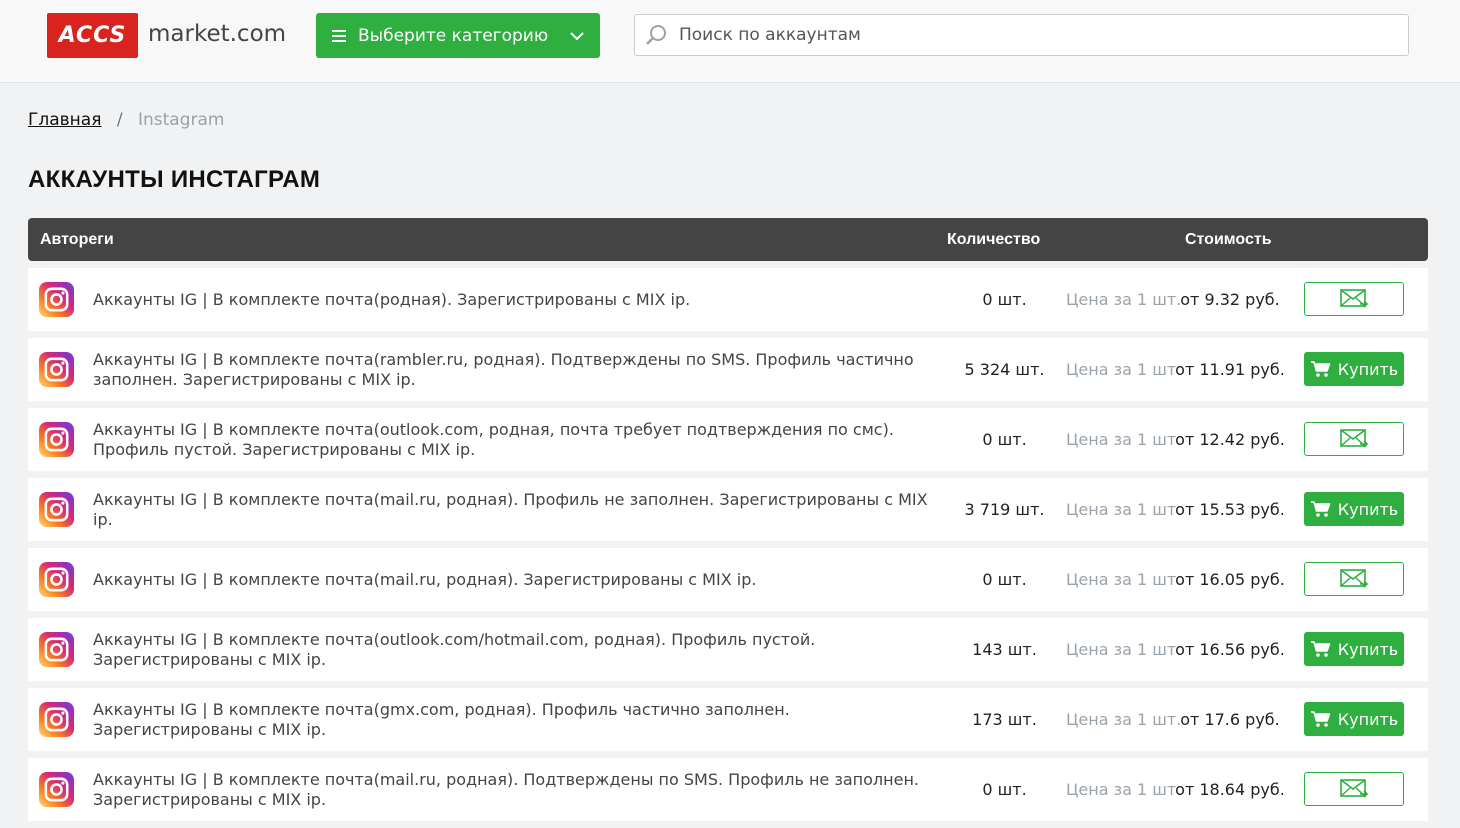 This screenshot has height=828, width=1460. I want to click on top-bar: ACCS market.com Выберите категорию, so click(730, 41).